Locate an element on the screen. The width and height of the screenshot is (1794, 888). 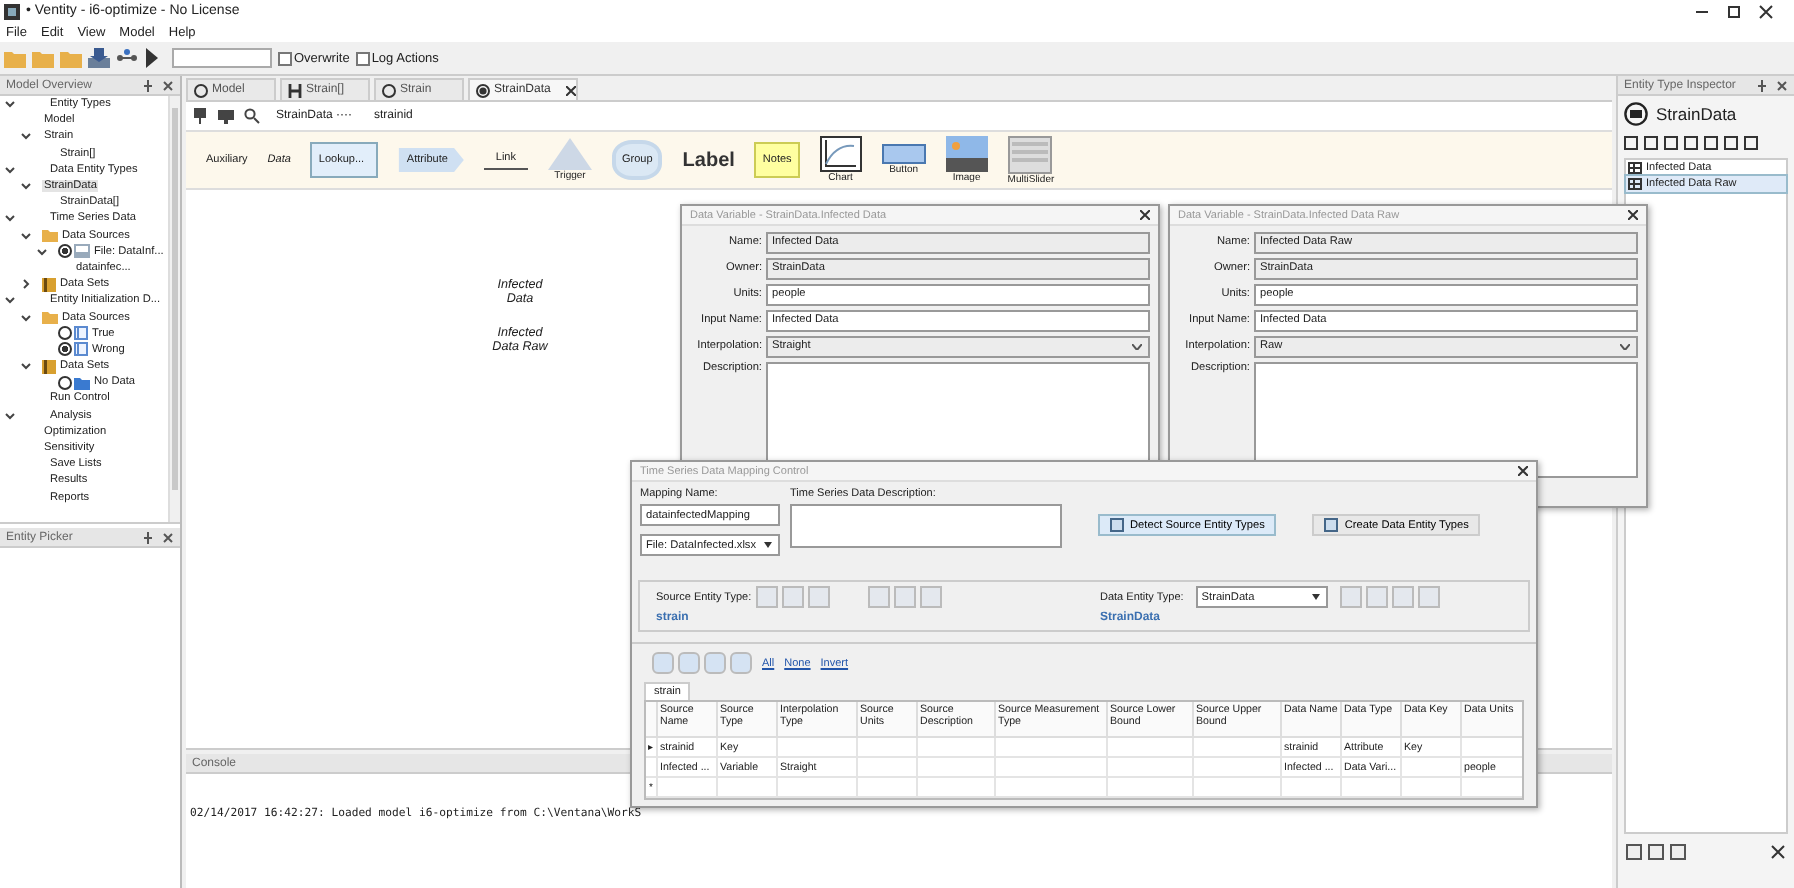
slider-icon is located at coordinates (1030, 154).